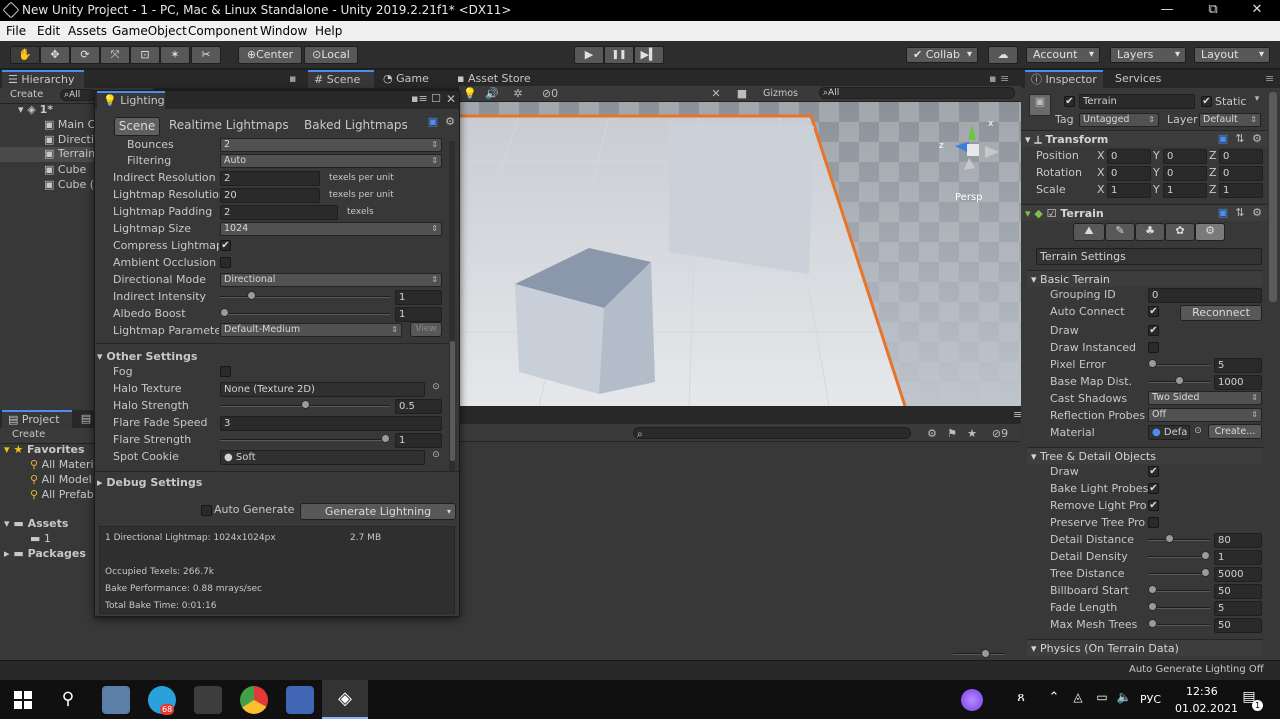 Image resolution: width=1280 pixels, height=719 pixels. Describe the element at coordinates (149, 31) in the screenshot. I see `menu-gameobject: GameObject` at that location.